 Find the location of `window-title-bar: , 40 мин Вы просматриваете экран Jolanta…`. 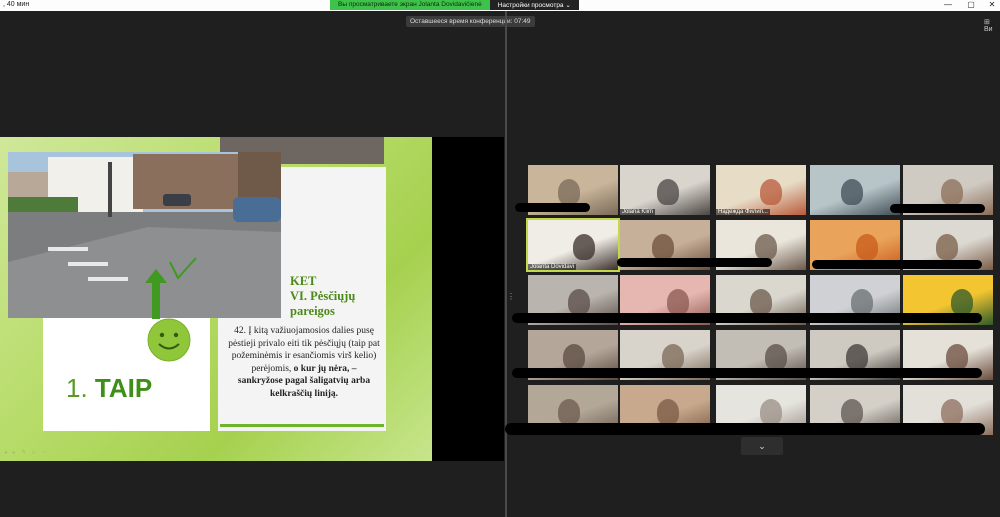

window-title-bar: , 40 мин Вы просматриваете экран Jolanta… is located at coordinates (500, 5).